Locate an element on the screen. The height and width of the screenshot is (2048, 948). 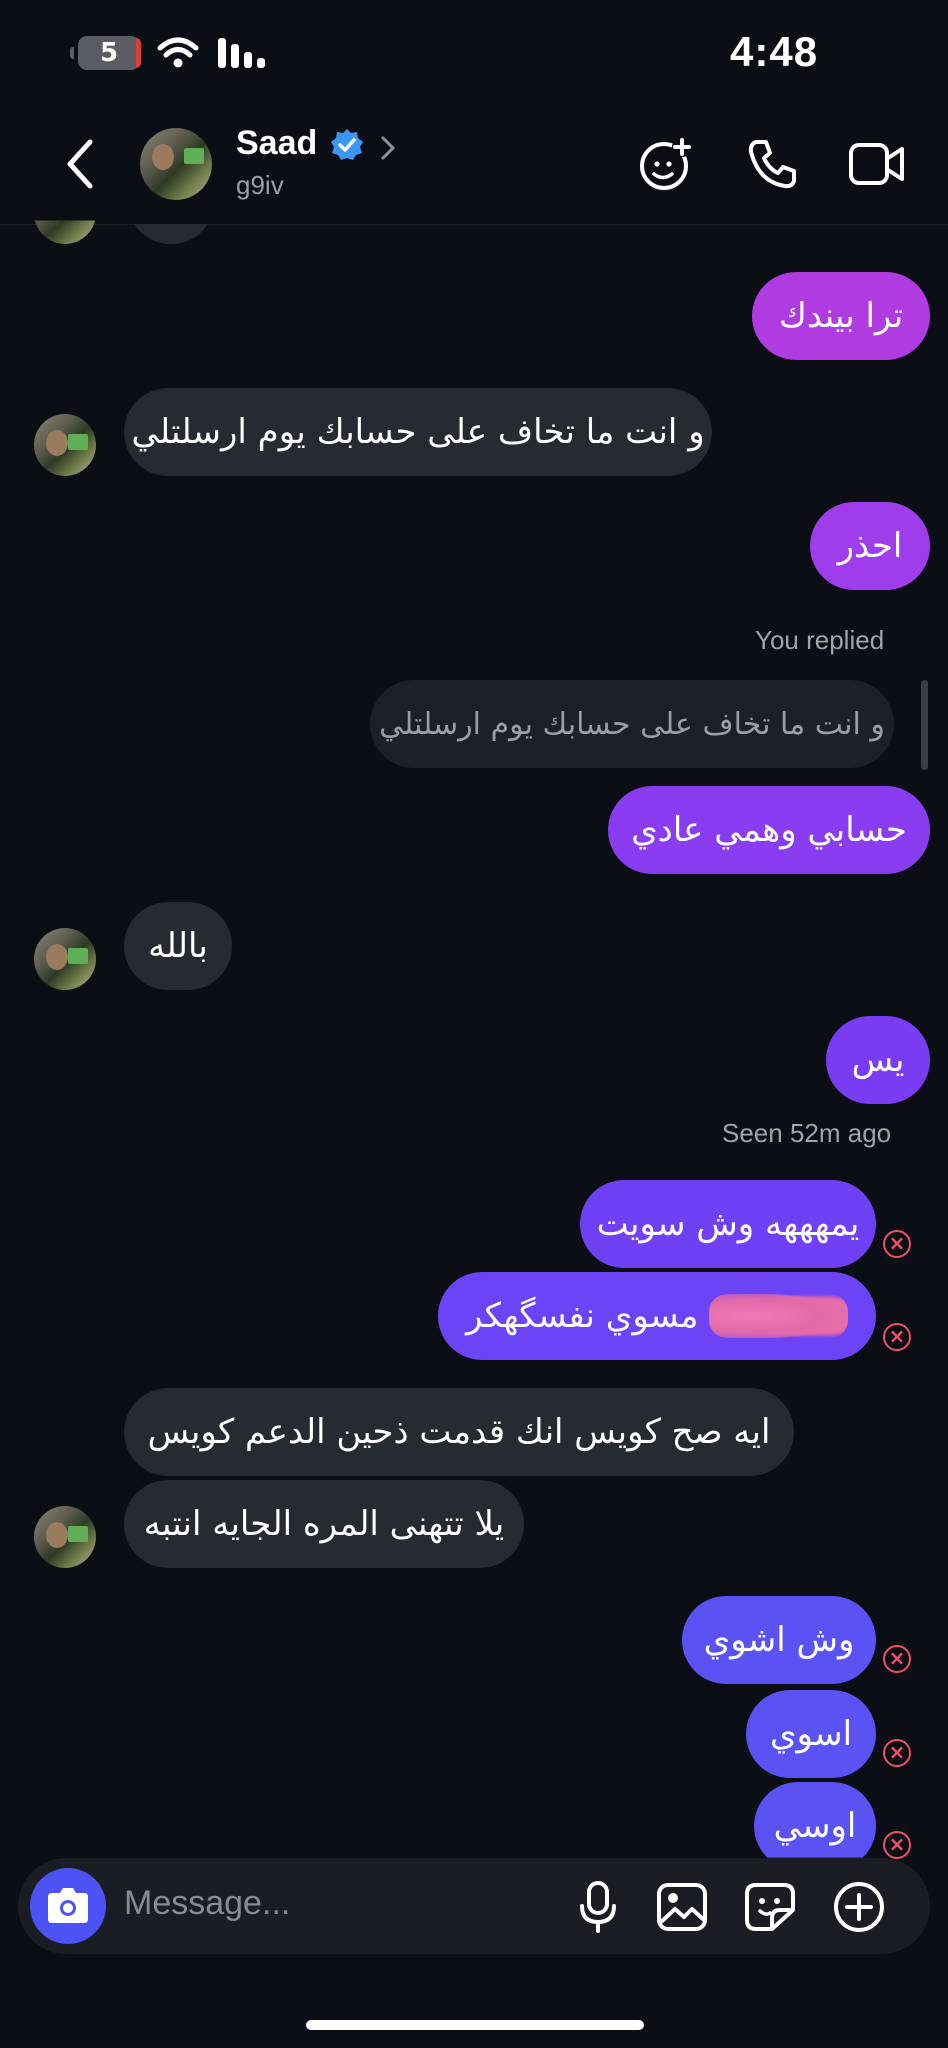
contact-username: g9iv is located at coordinates (260, 185).